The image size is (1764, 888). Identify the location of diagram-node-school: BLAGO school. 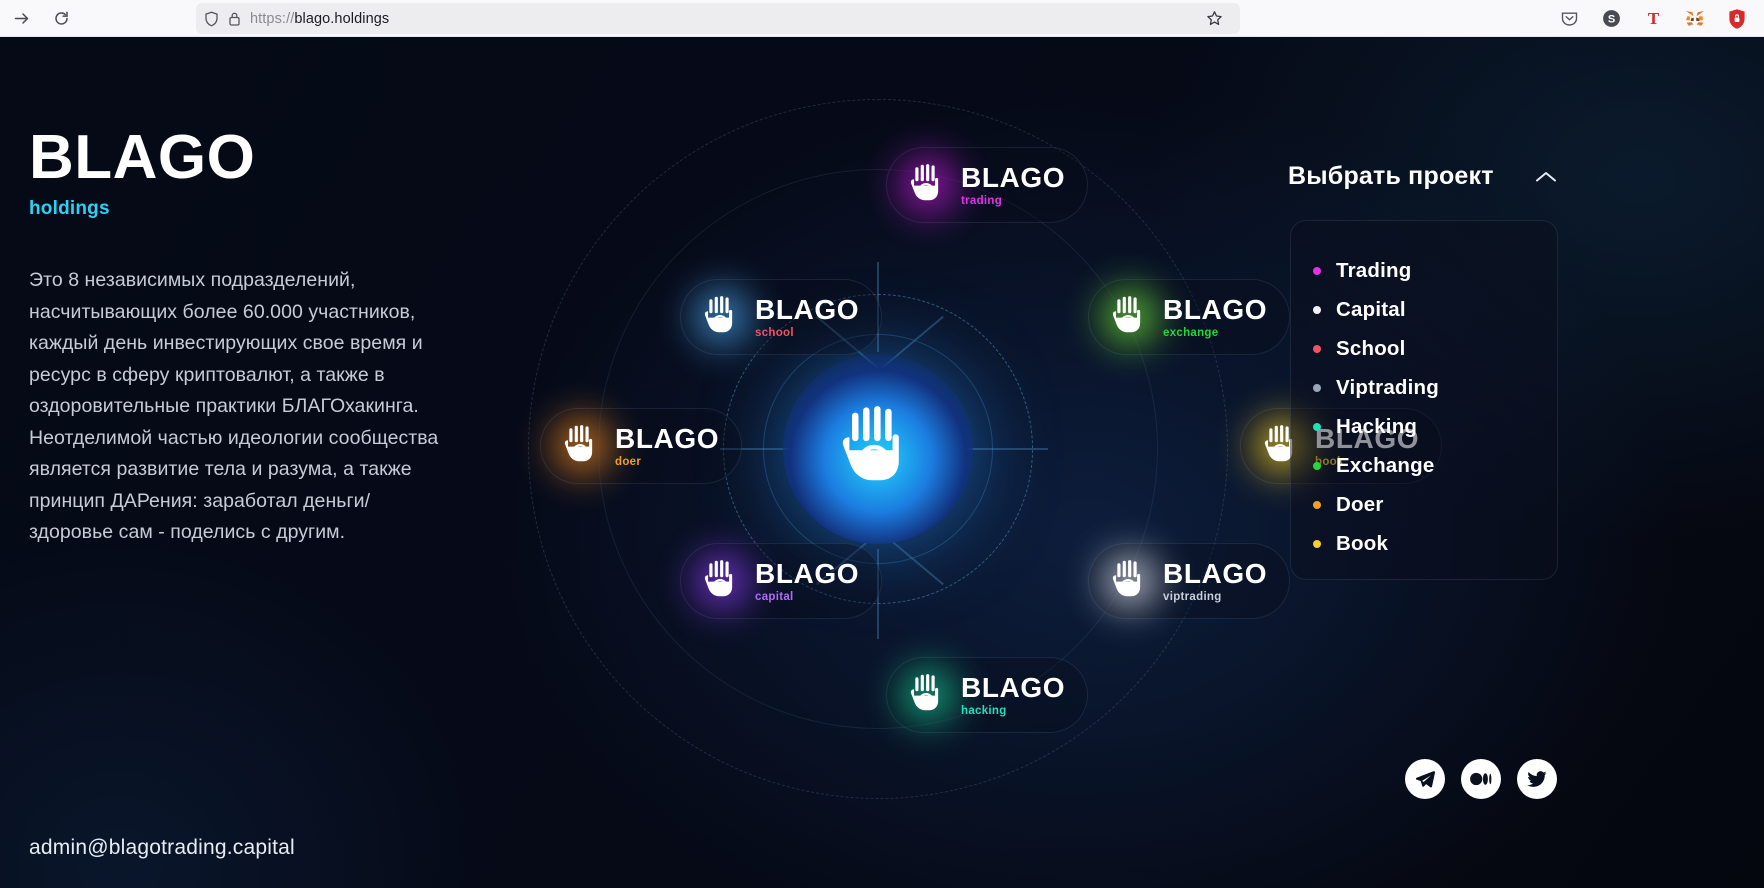
(779, 317).